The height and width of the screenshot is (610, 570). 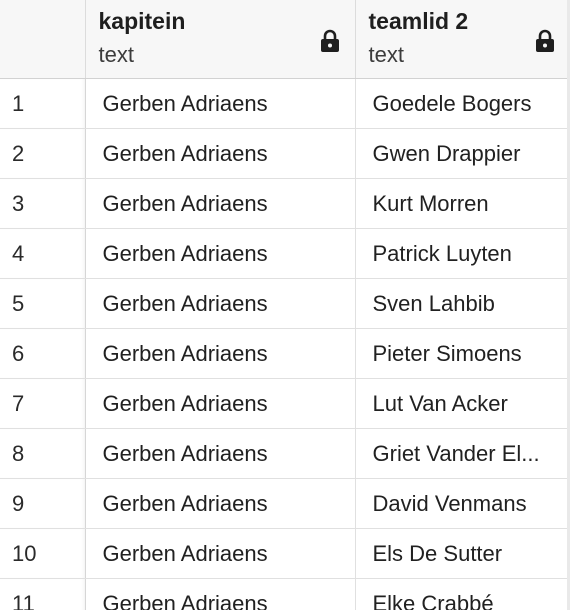 What do you see at coordinates (462, 553) in the screenshot?
I see `cell-teamlid-2: Els De Sutter` at bounding box center [462, 553].